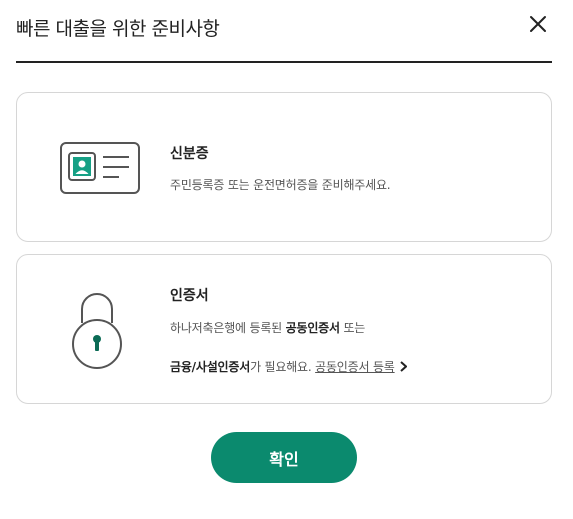 Image resolution: width=573 pixels, height=519 pixels. I want to click on certificate-description-line1: 하나저축은행에 등록된 공동인증서 또는, so click(267, 327).